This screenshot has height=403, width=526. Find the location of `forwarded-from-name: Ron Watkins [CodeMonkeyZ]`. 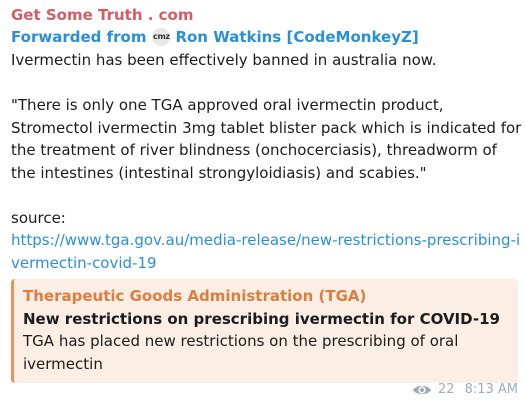

forwarded-from-name: Ron Watkins [CodeMonkeyZ] is located at coordinates (296, 37).